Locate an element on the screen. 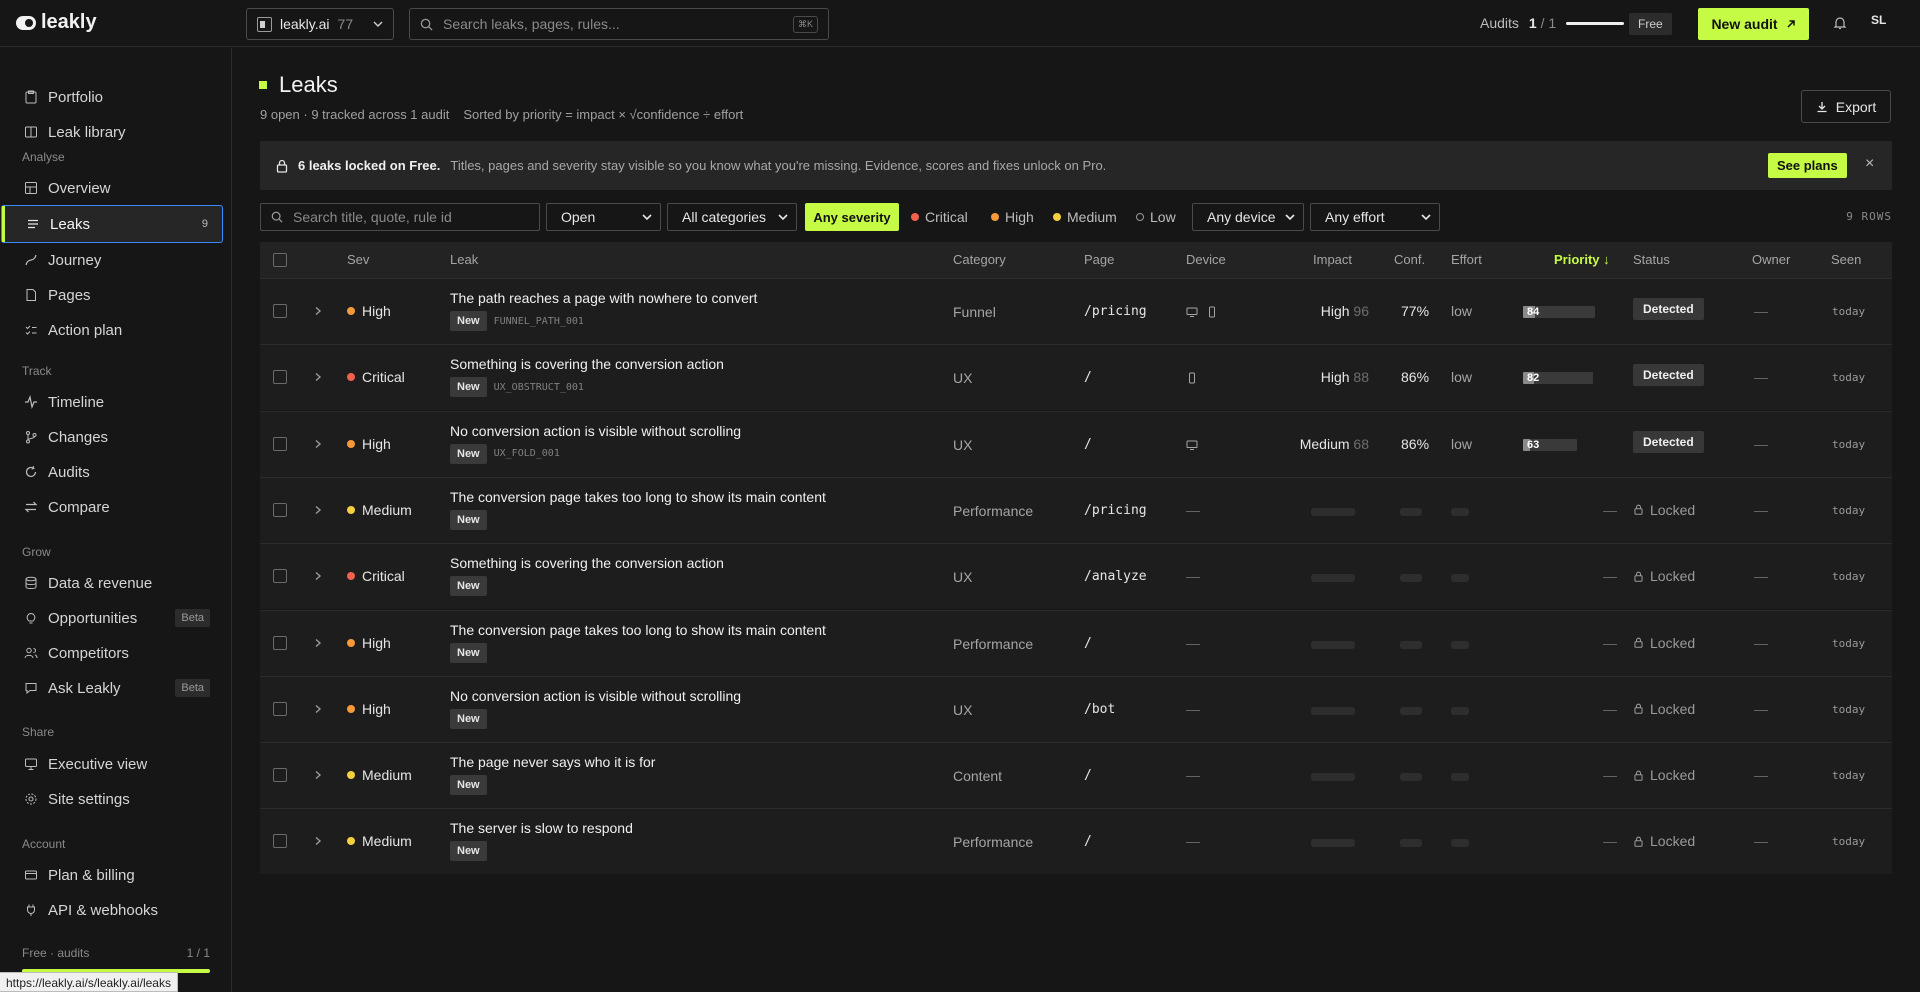 This screenshot has width=1920, height=992. page-cell: /bot is located at coordinates (1099, 709).